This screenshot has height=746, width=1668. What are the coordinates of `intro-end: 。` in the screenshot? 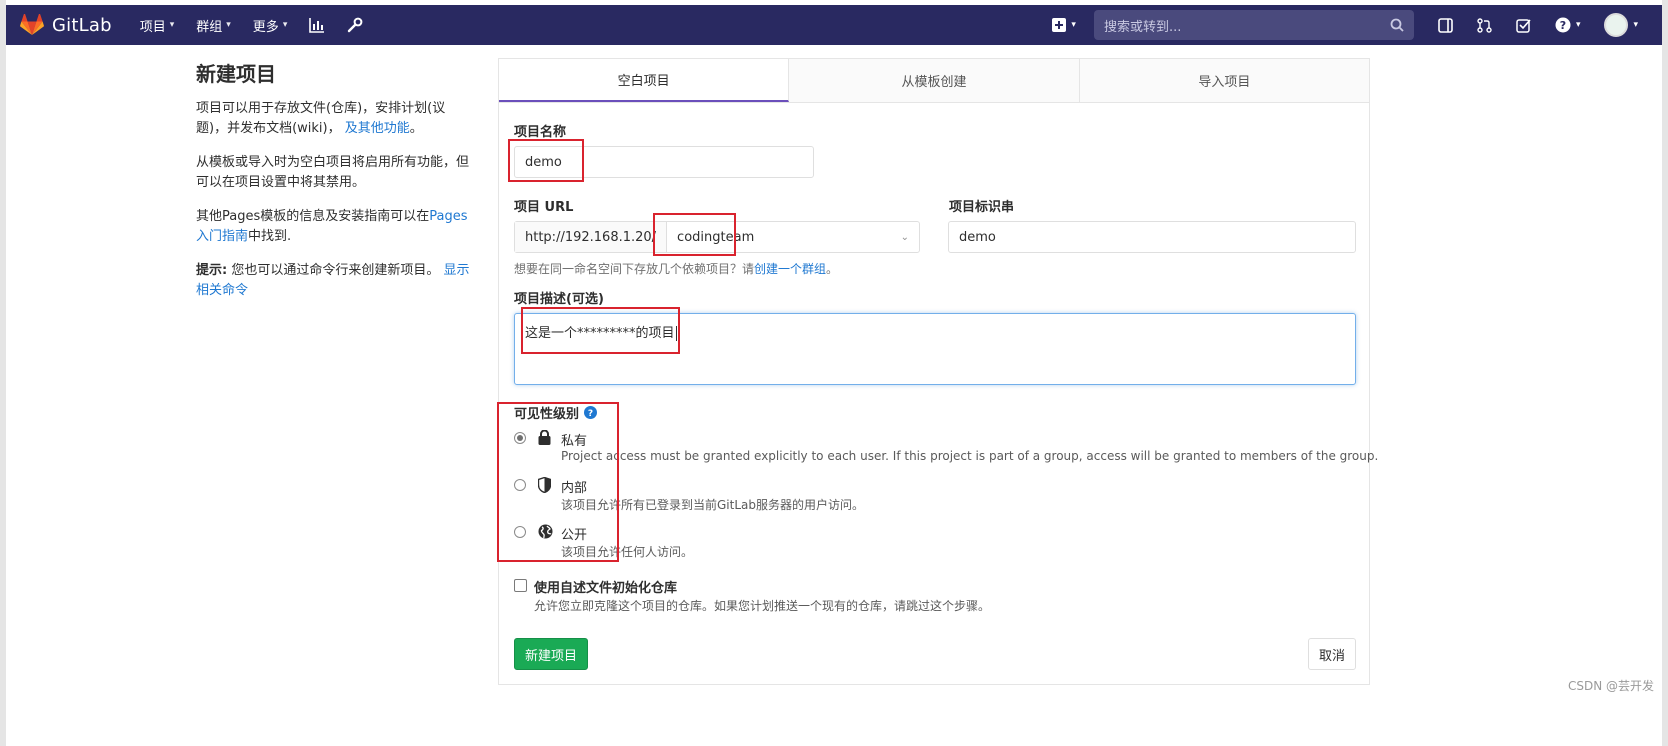 It's located at (416, 128).